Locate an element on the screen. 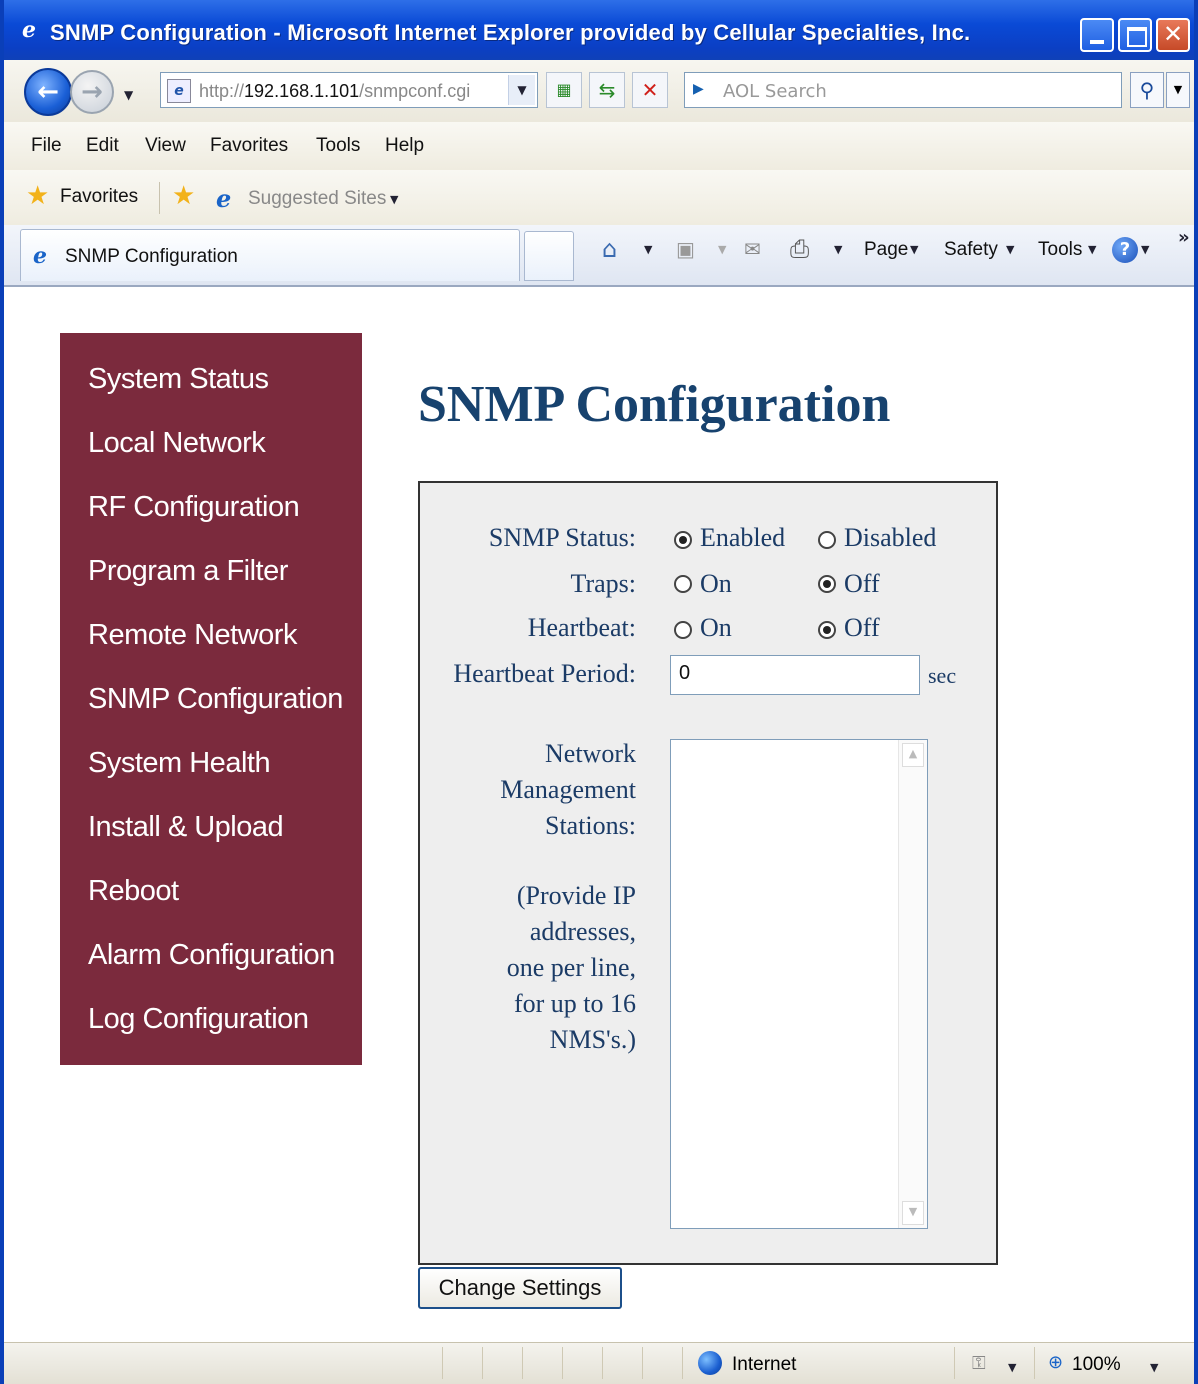 This screenshot has height=1384, width=1198. page-title: SNMP Configuration is located at coordinates (654, 404).